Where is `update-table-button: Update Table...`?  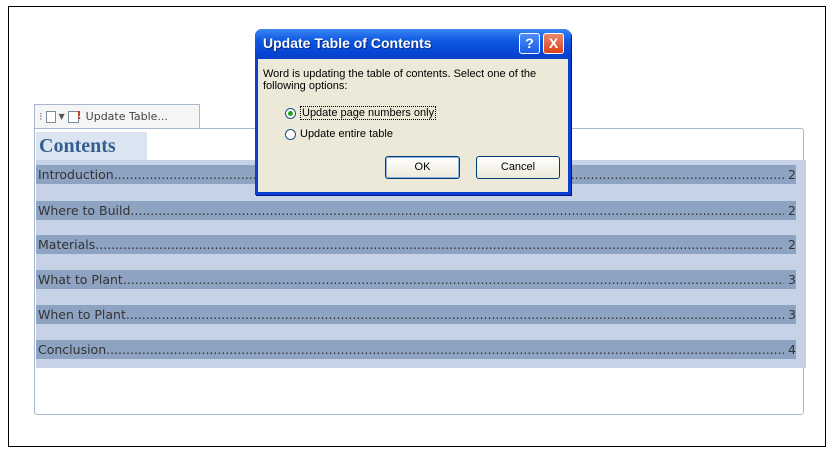
update-table-button: Update Table... is located at coordinates (127, 116).